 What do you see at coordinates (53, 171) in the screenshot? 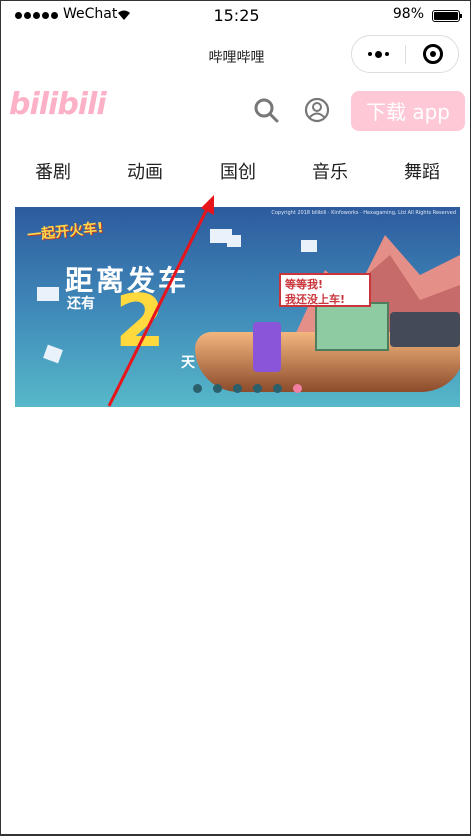
I see `tab-bangumi: 番剧` at bounding box center [53, 171].